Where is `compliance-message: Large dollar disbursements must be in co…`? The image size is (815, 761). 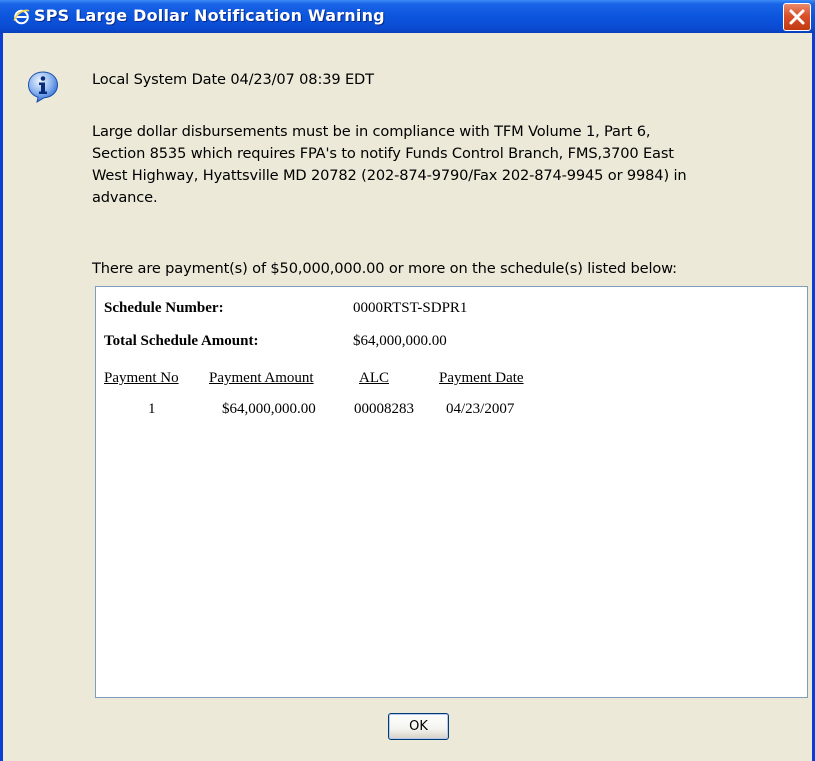 compliance-message: Large dollar disbursements must be in co… is located at coordinates (453, 165).